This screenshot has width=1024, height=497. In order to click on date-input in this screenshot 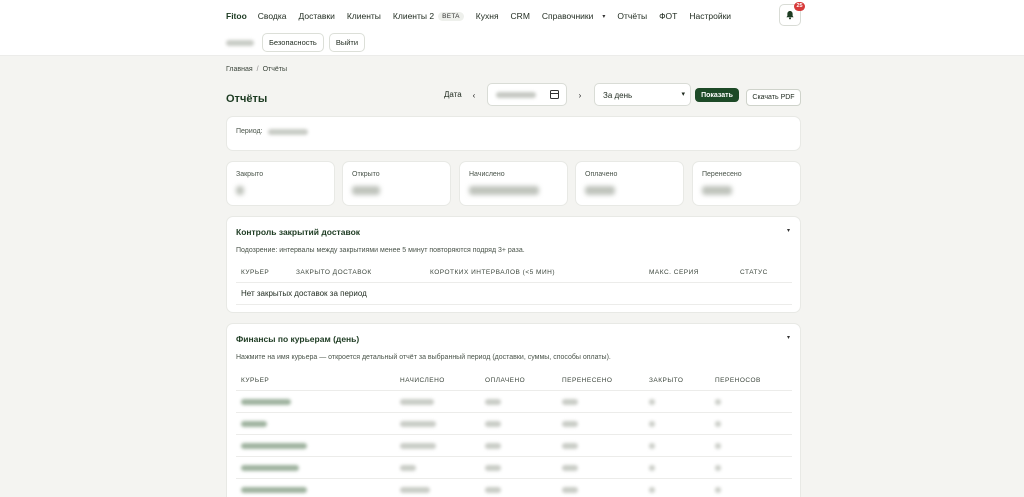, I will do `click(527, 94)`.